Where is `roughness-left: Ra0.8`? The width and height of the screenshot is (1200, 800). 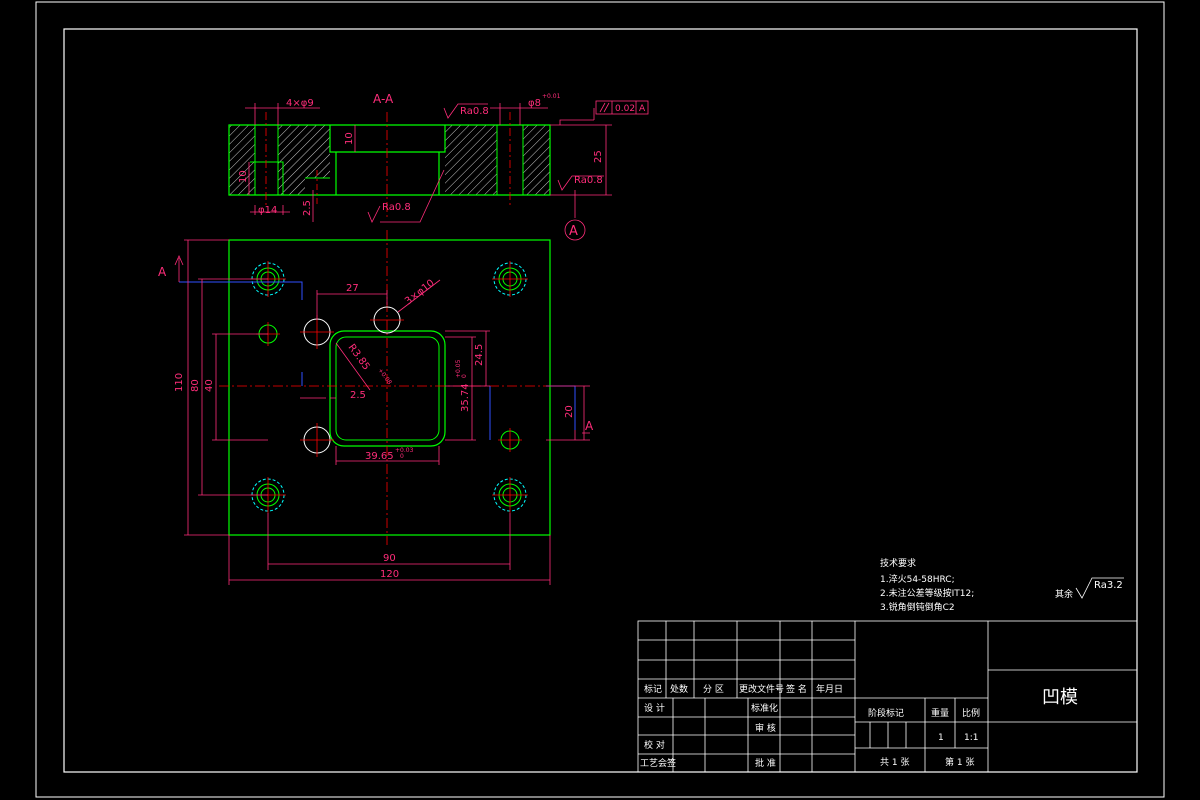 roughness-left: Ra0.8 is located at coordinates (474, 111).